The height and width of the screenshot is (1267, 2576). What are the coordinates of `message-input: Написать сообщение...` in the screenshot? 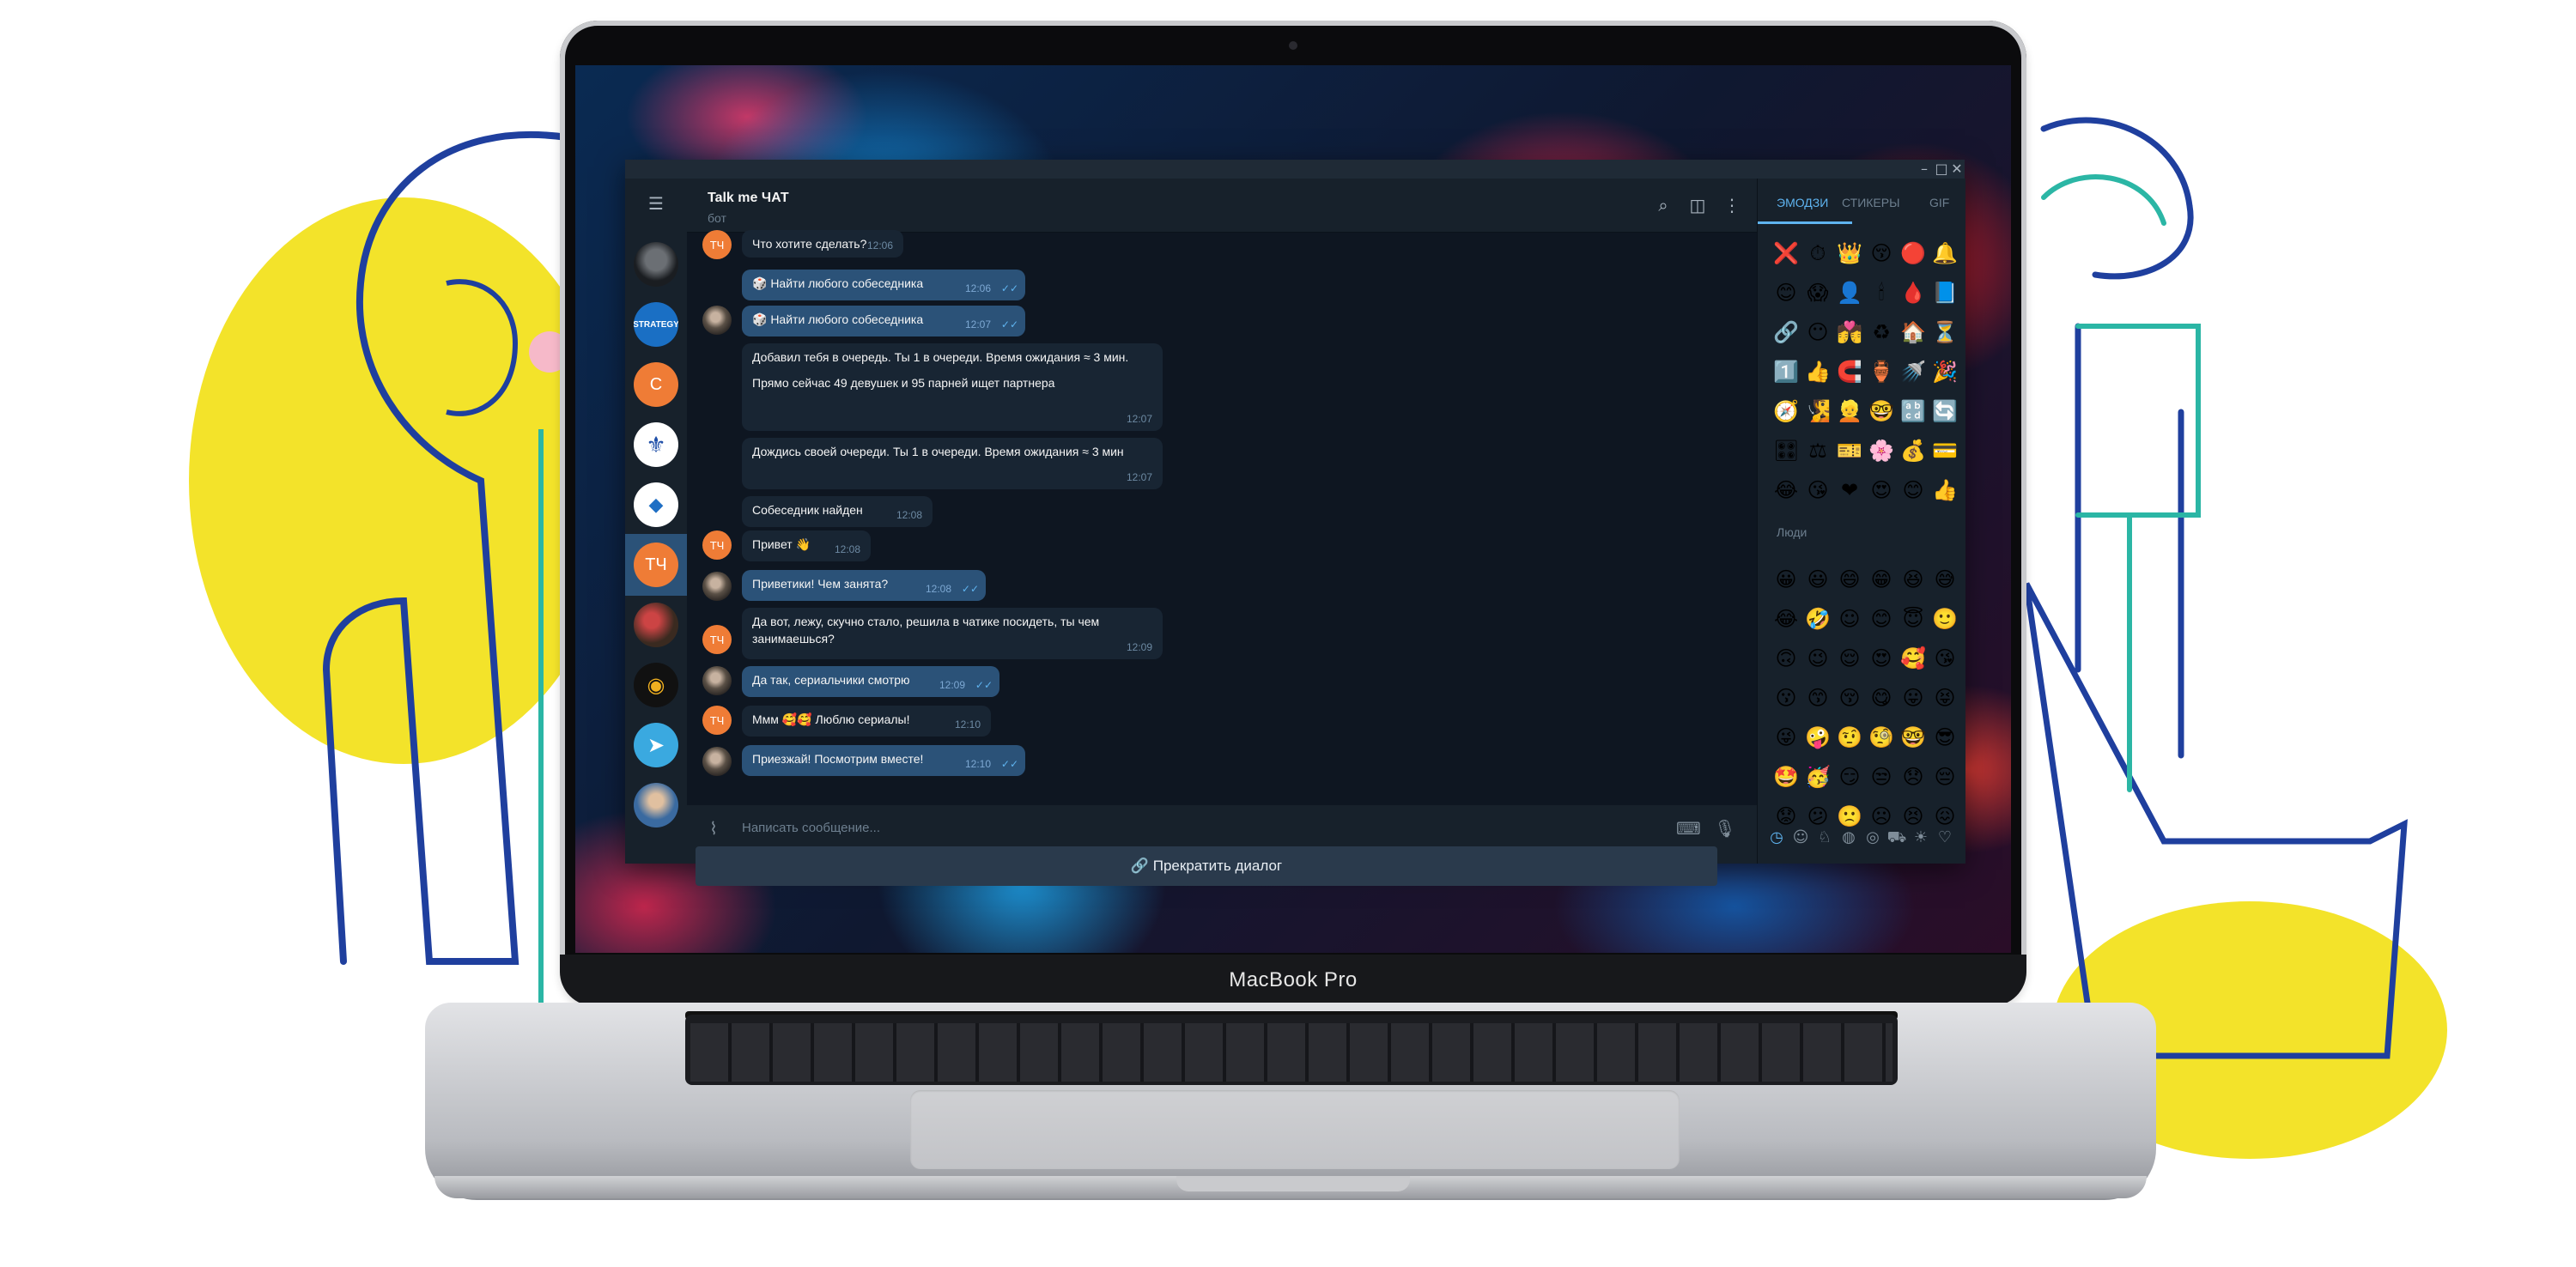 It's located at (811, 828).